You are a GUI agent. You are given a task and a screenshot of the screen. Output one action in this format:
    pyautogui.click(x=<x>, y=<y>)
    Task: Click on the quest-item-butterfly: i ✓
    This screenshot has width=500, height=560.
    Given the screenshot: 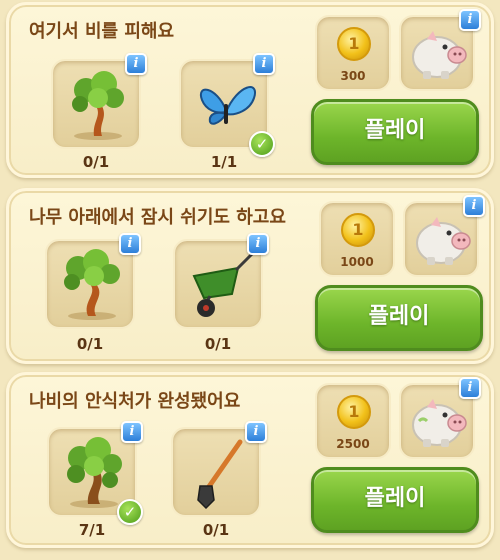 What is the action you would take?
    pyautogui.click(x=227, y=105)
    